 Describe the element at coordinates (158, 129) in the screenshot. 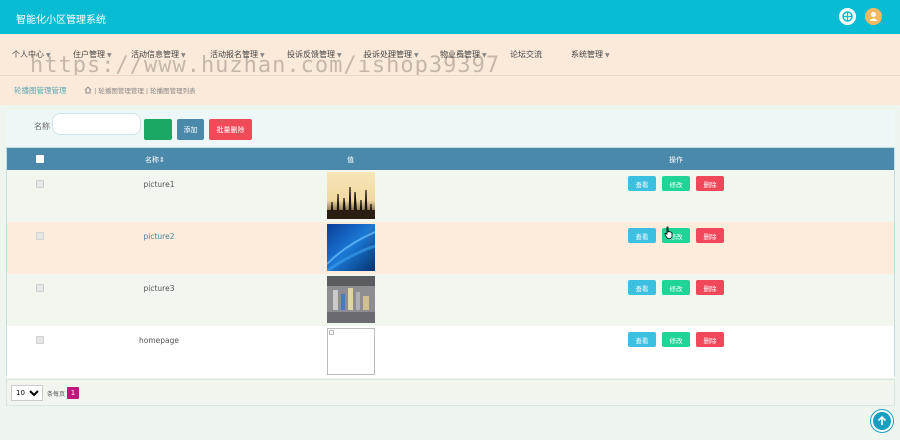

I see `search-button` at that location.